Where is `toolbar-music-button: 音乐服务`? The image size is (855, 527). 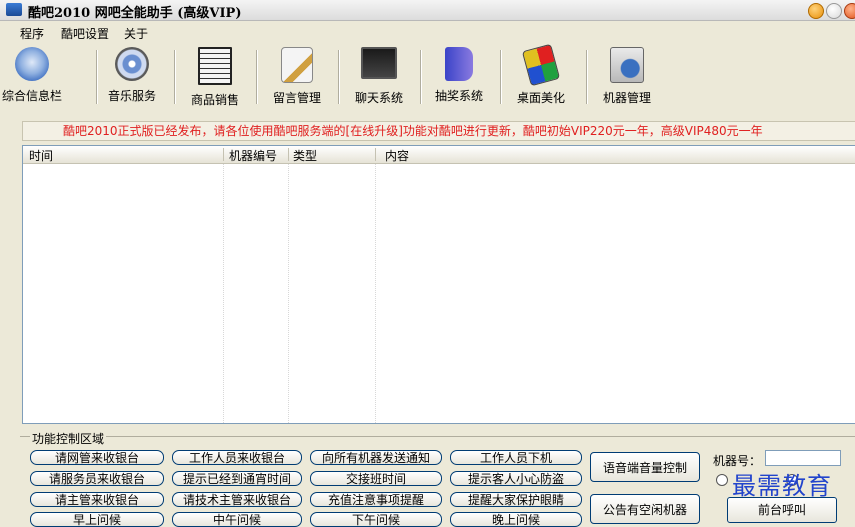
toolbar-music-button: 音乐服务 is located at coordinates (132, 76).